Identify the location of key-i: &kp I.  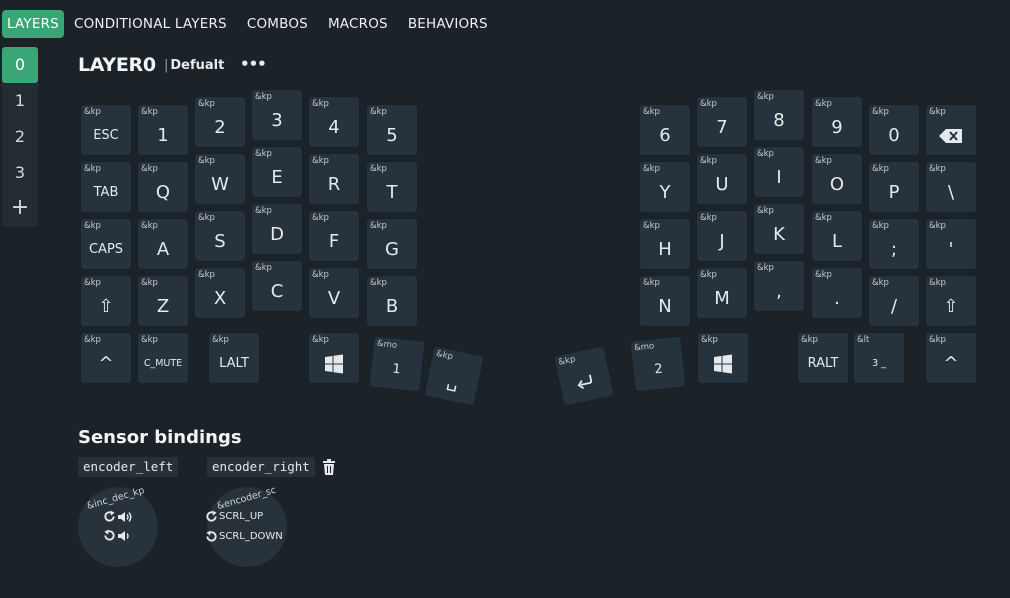
(779, 172).